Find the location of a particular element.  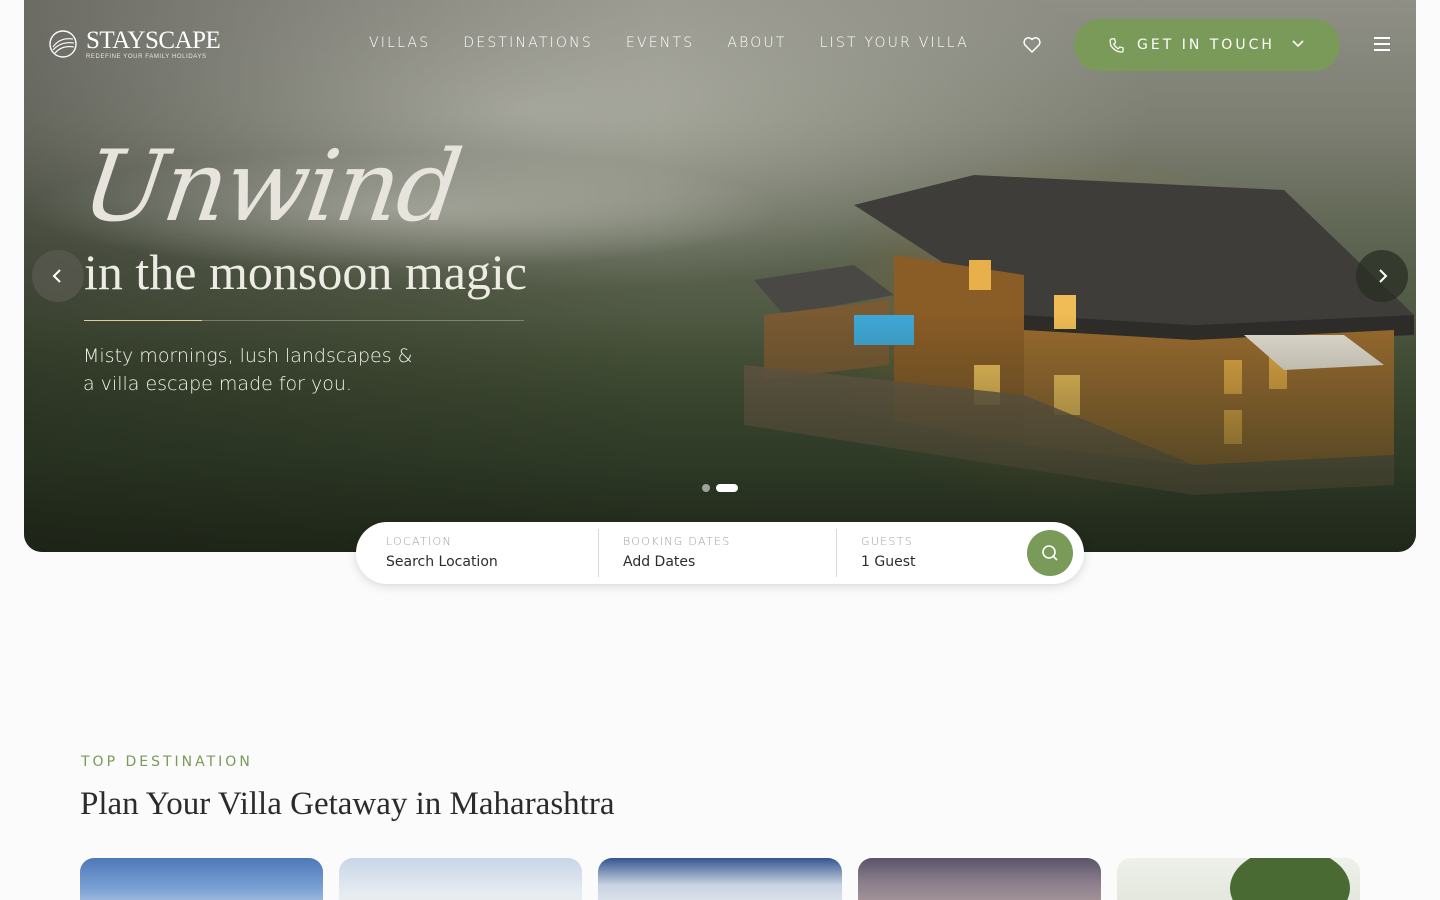

location-input: Search Location is located at coordinates (491, 562).